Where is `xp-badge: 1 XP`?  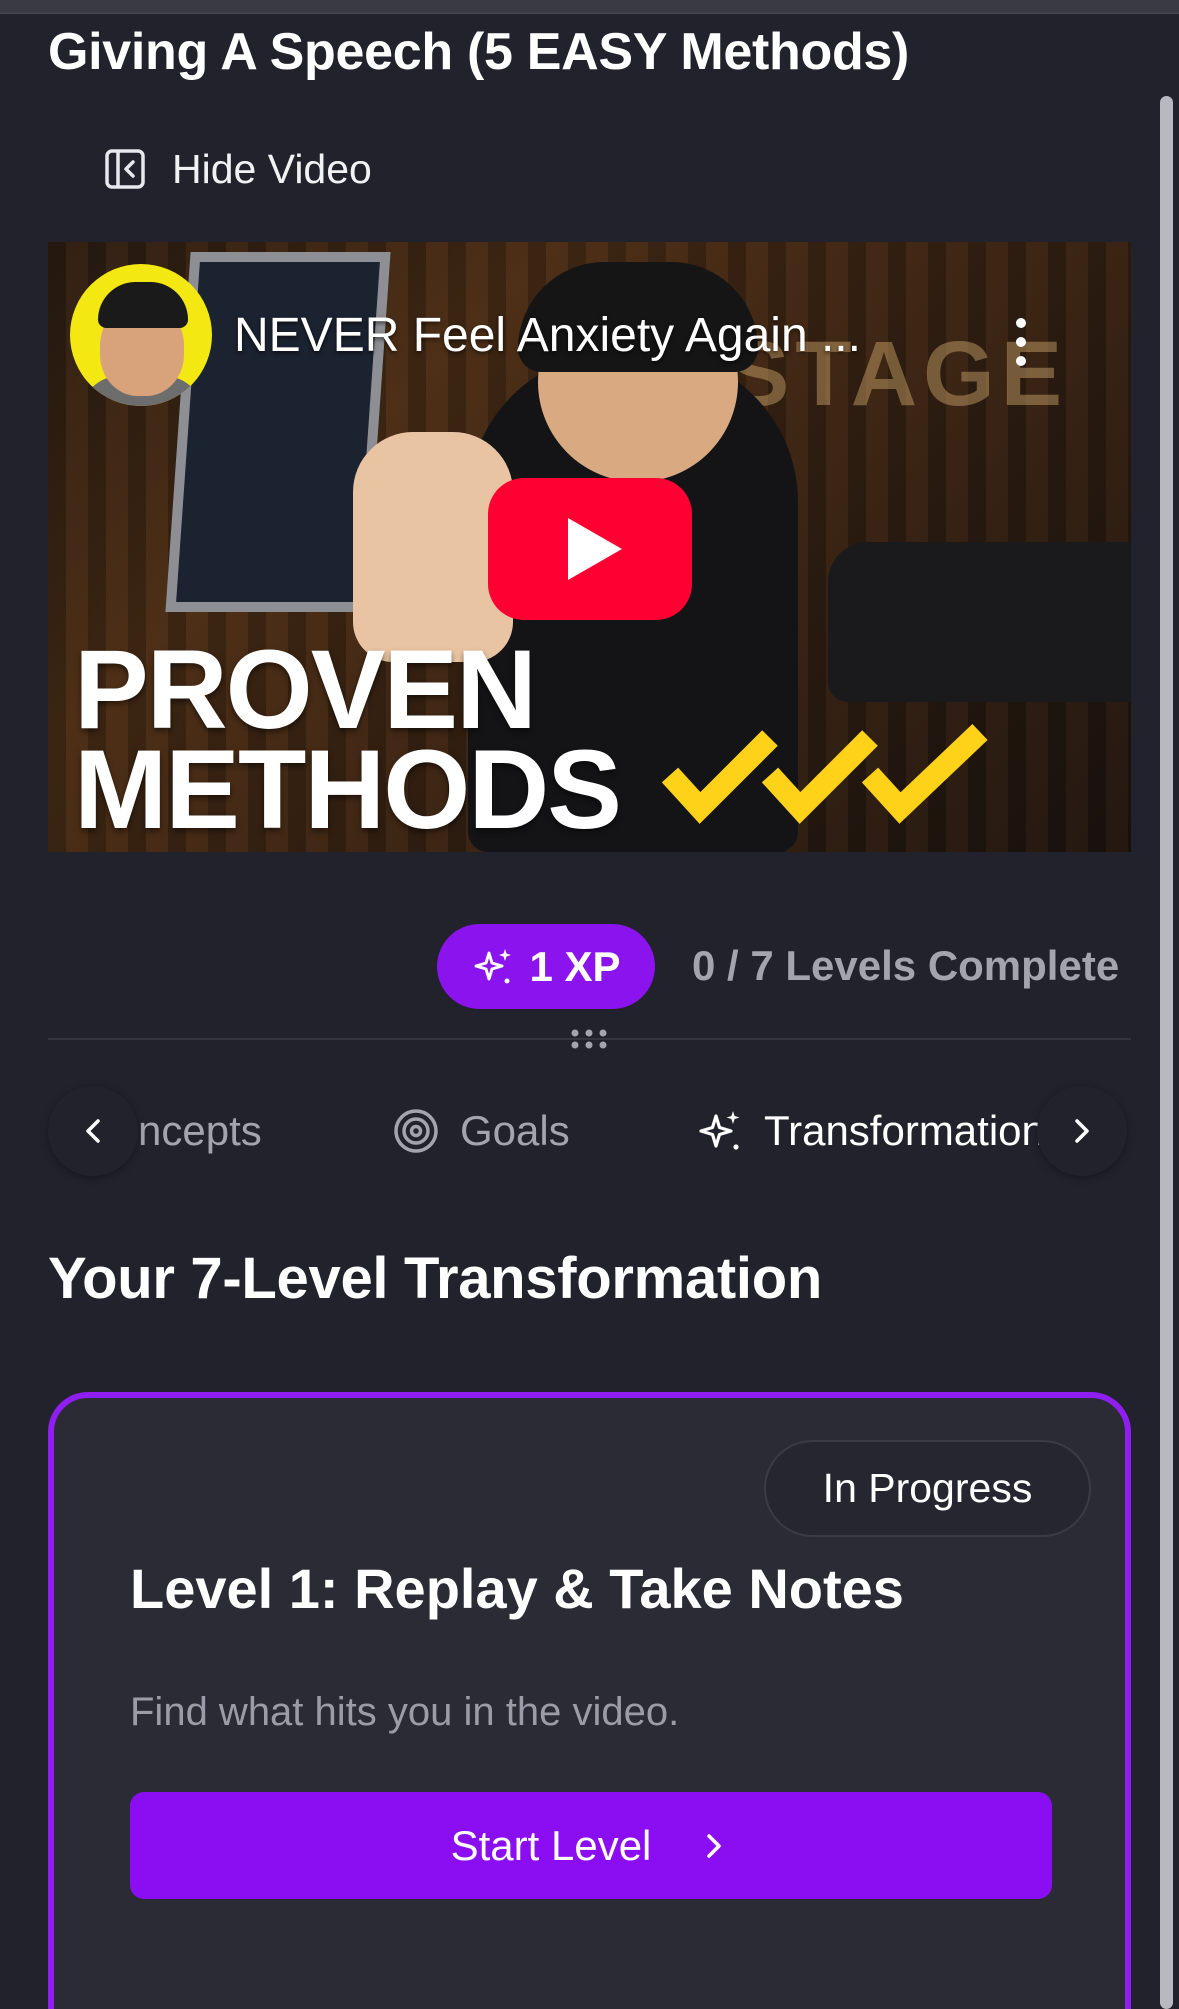
xp-badge: 1 XP is located at coordinates (546, 966).